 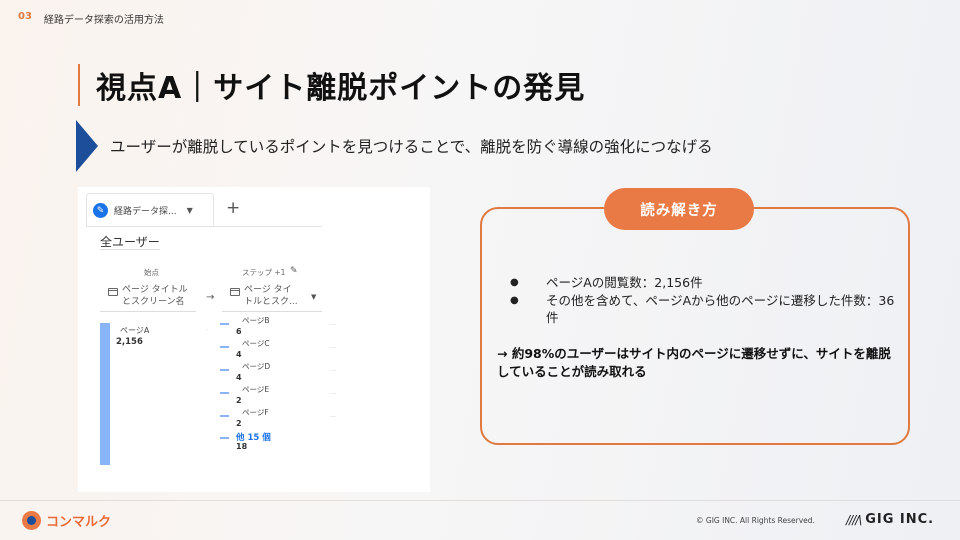 What do you see at coordinates (755, 520) in the screenshot?
I see `copyright-text: © GIG INC. All Rights Reserved.` at bounding box center [755, 520].